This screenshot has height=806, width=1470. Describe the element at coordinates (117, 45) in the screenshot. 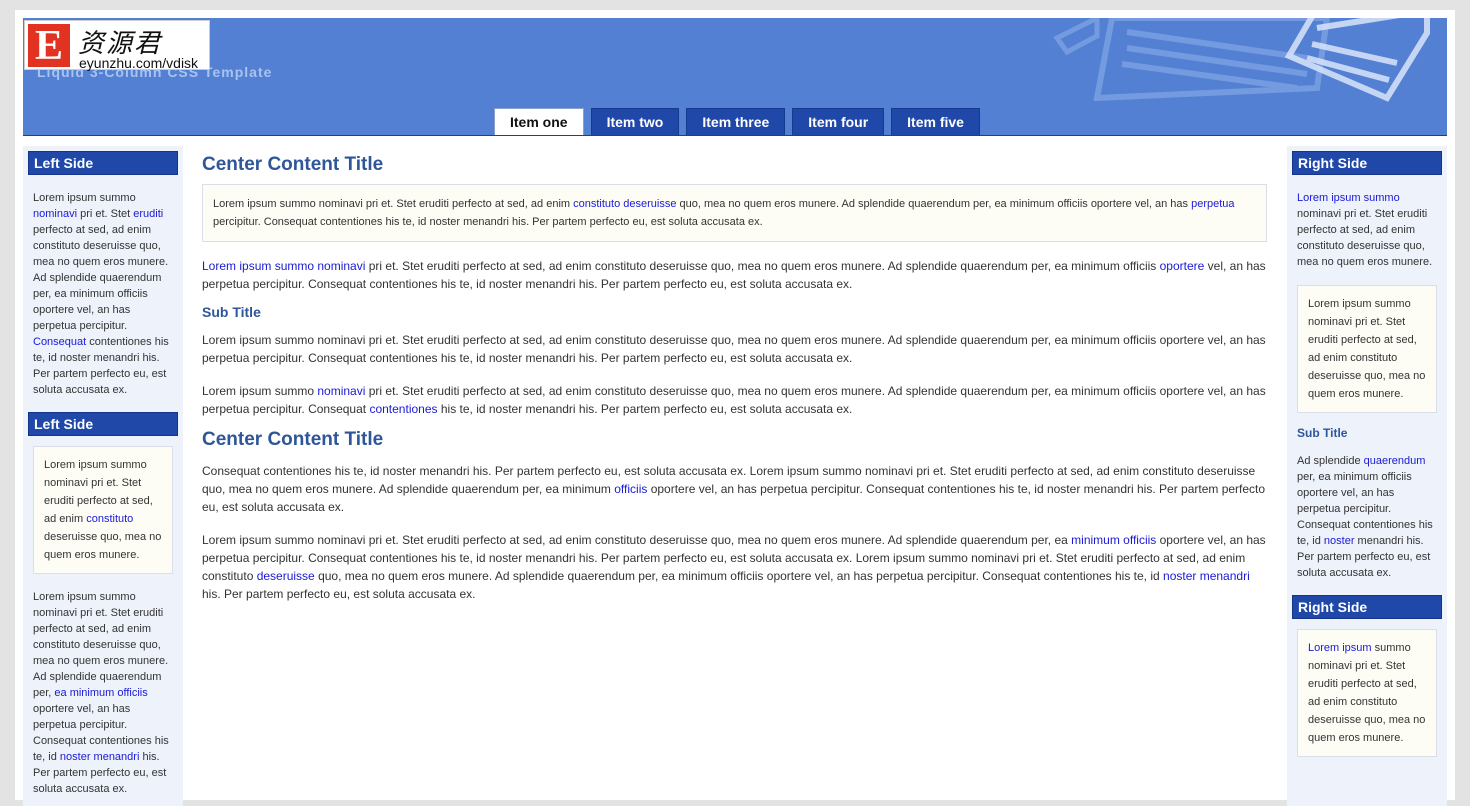

I see `site-logo: E 资源君 eyunzhu.com/vdisk` at that location.